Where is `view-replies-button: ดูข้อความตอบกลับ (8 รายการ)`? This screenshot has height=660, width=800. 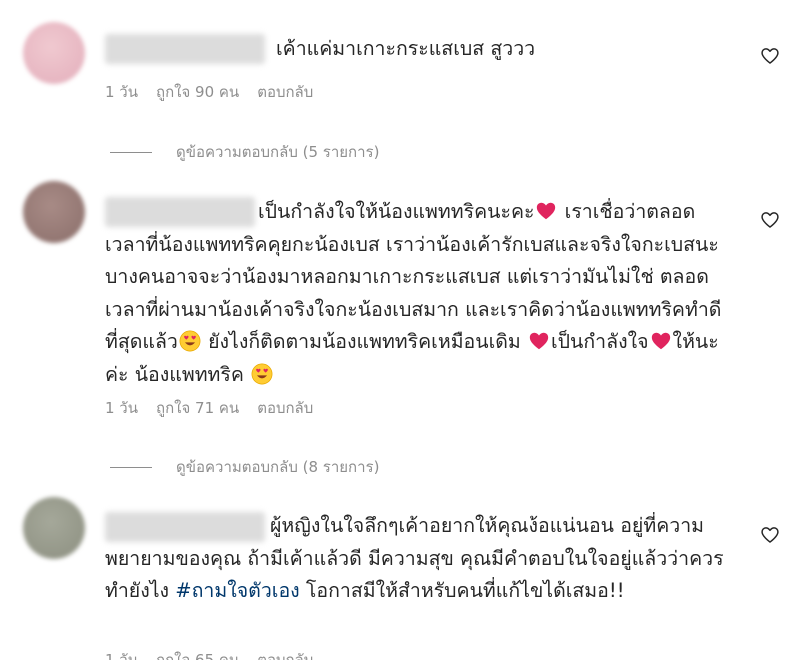 view-replies-button: ดูข้อความตอบกลับ (8 รายการ) is located at coordinates (244, 467).